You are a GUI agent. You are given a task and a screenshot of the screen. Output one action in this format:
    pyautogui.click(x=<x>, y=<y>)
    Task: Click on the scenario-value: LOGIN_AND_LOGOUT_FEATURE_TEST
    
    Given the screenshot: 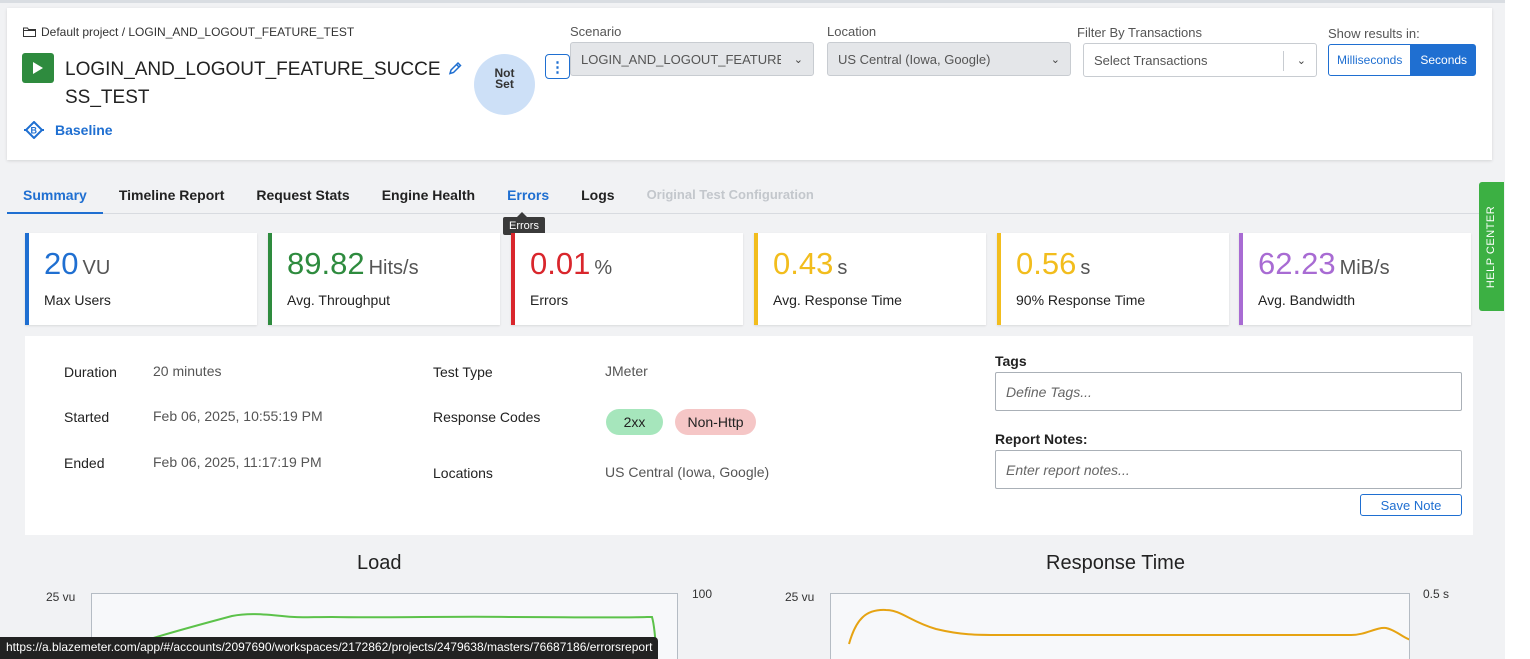 What is the action you would take?
    pyautogui.click(x=681, y=59)
    